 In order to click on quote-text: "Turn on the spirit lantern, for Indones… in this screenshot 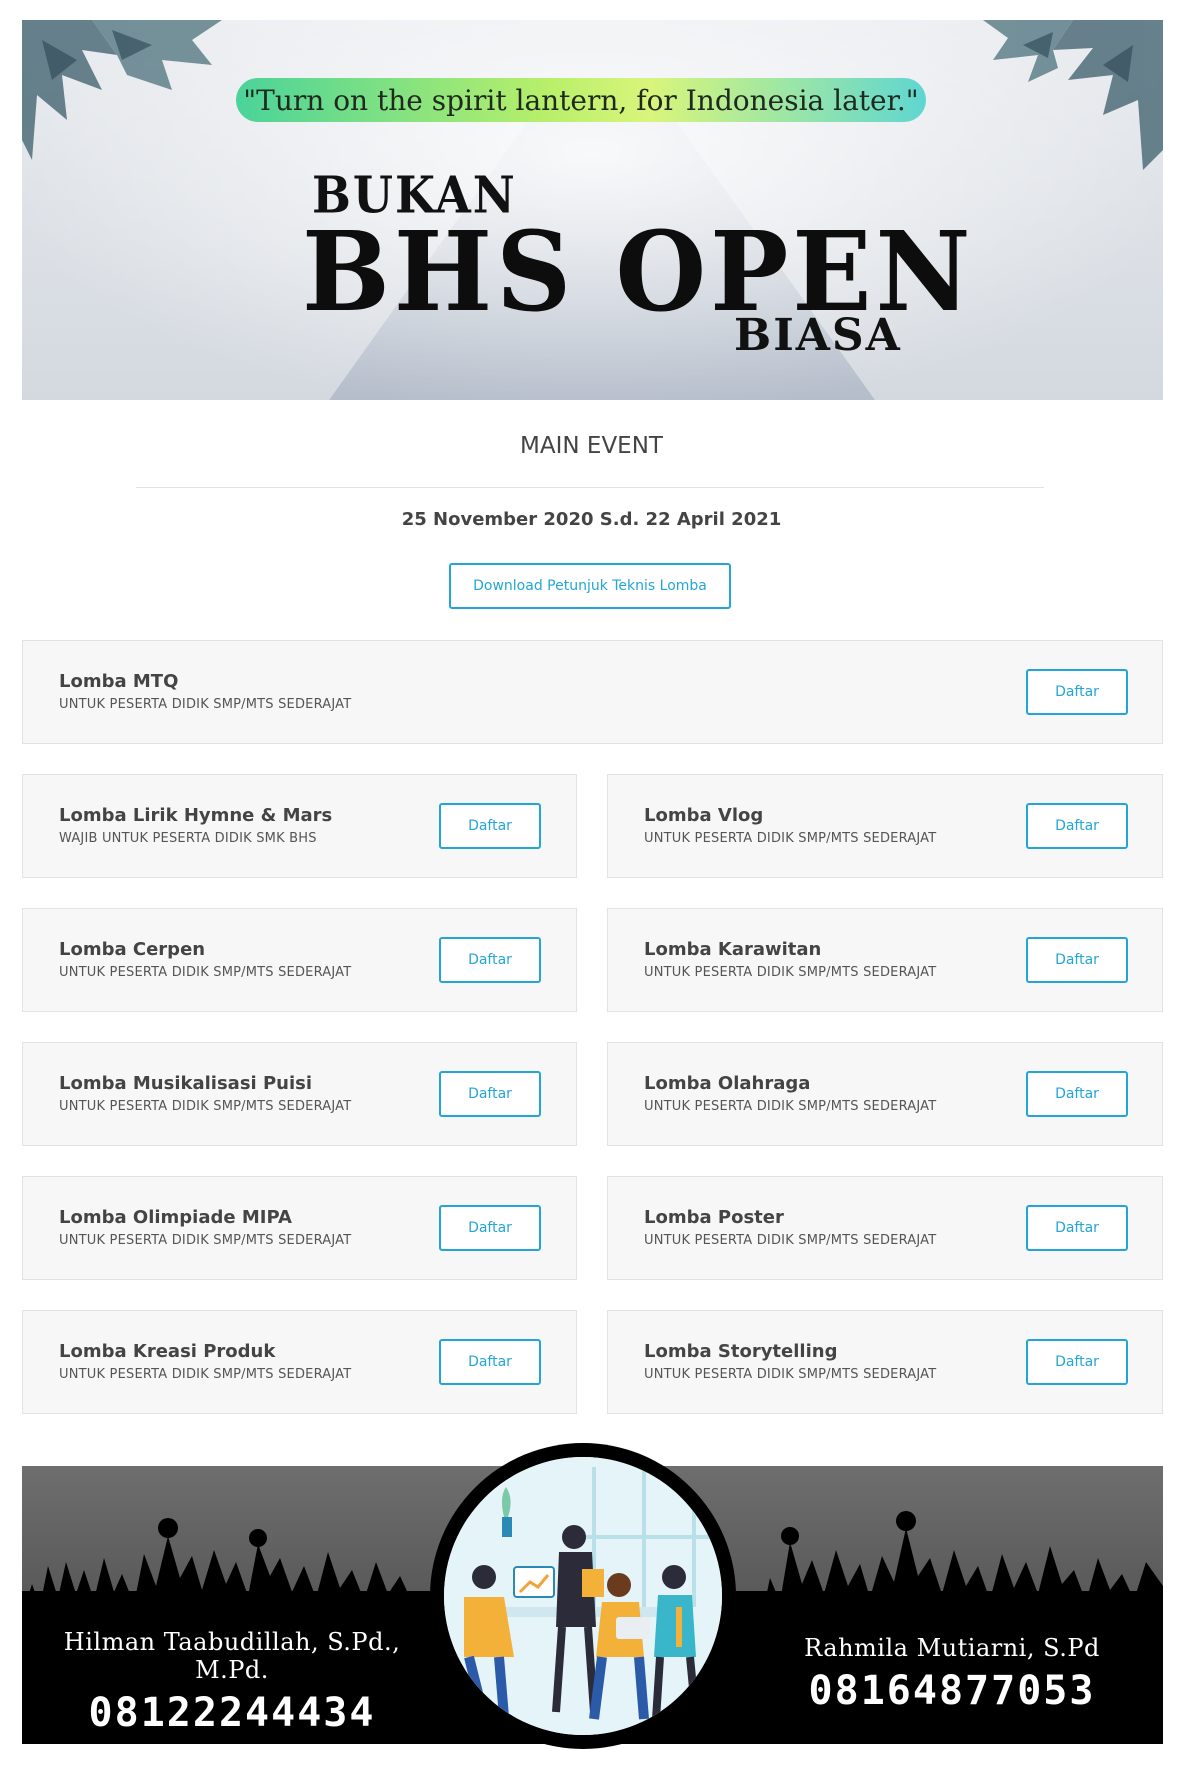, I will do `click(581, 100)`.